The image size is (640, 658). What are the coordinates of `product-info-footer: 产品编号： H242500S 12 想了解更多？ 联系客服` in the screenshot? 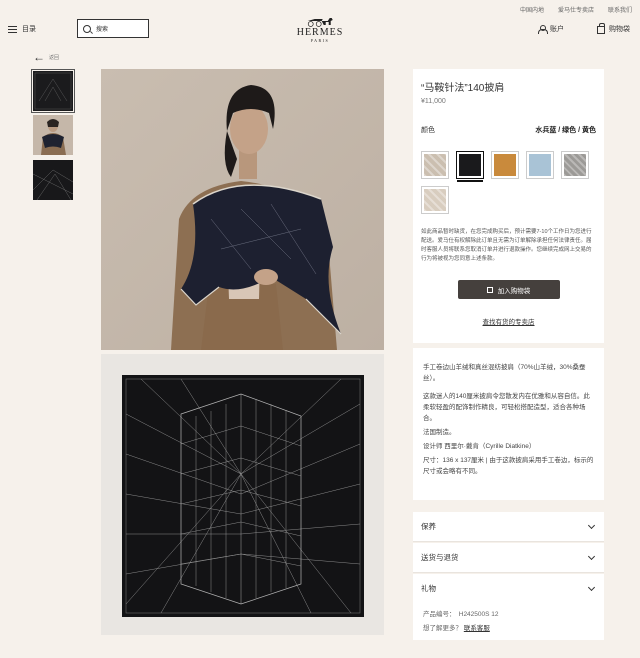 It's located at (508, 619).